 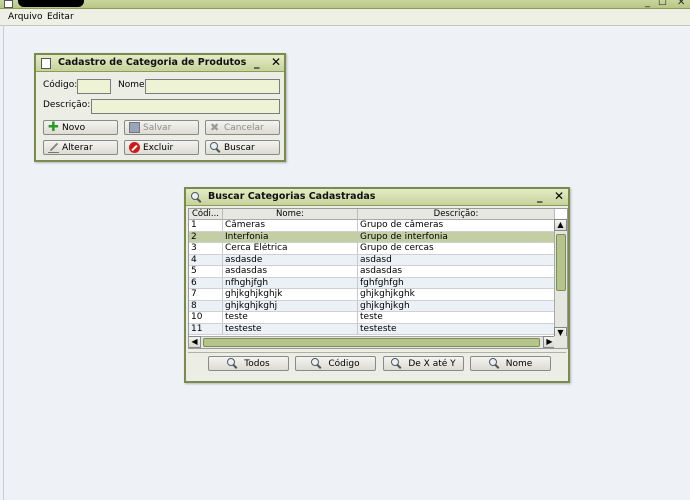 I want to click on table-cell-nome: asdasdas, so click(x=290, y=271).